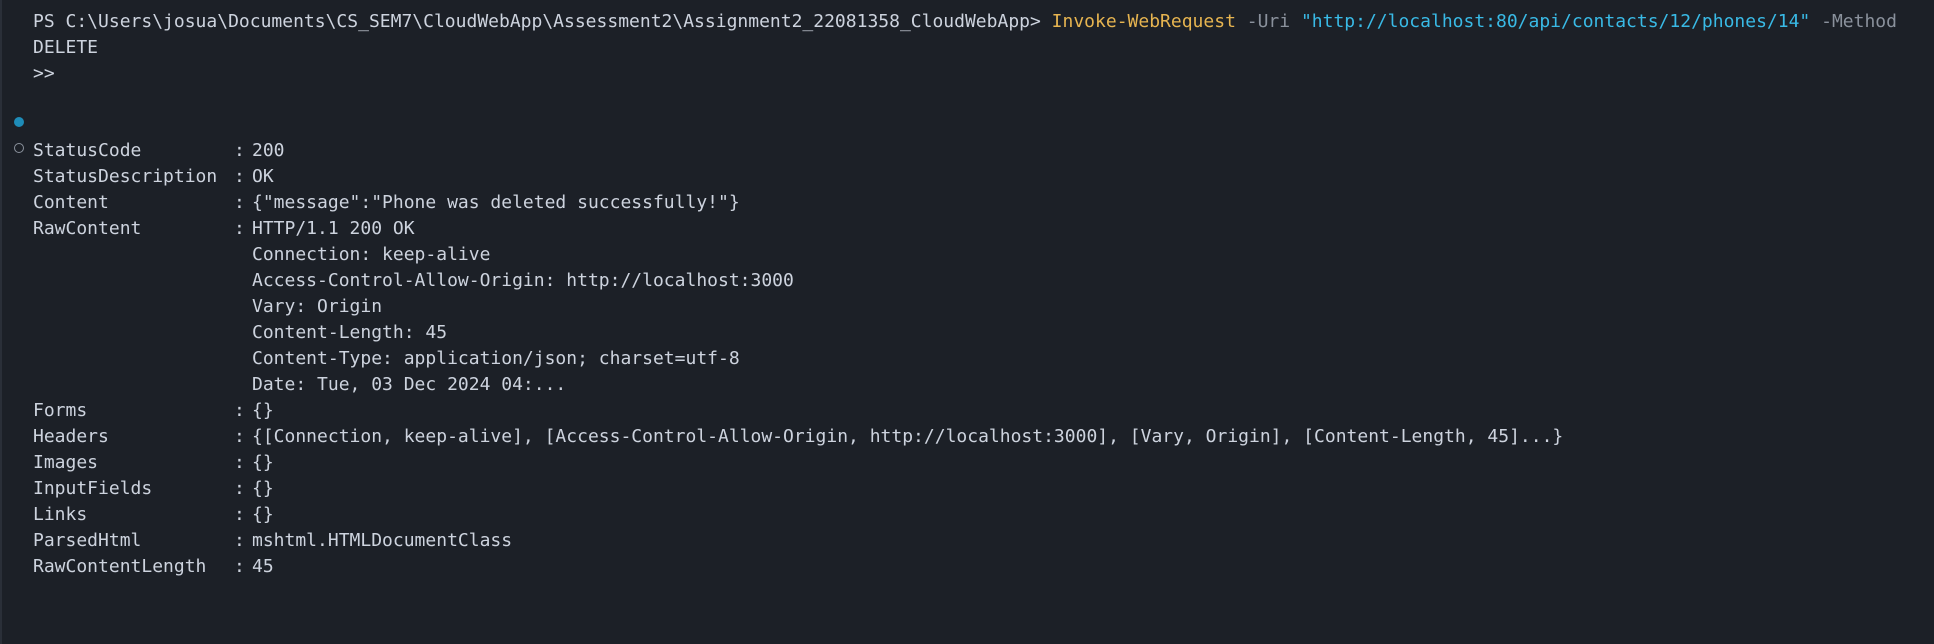 The height and width of the screenshot is (644, 1934). I want to click on output-row-images: Images : {}, so click(153, 463).